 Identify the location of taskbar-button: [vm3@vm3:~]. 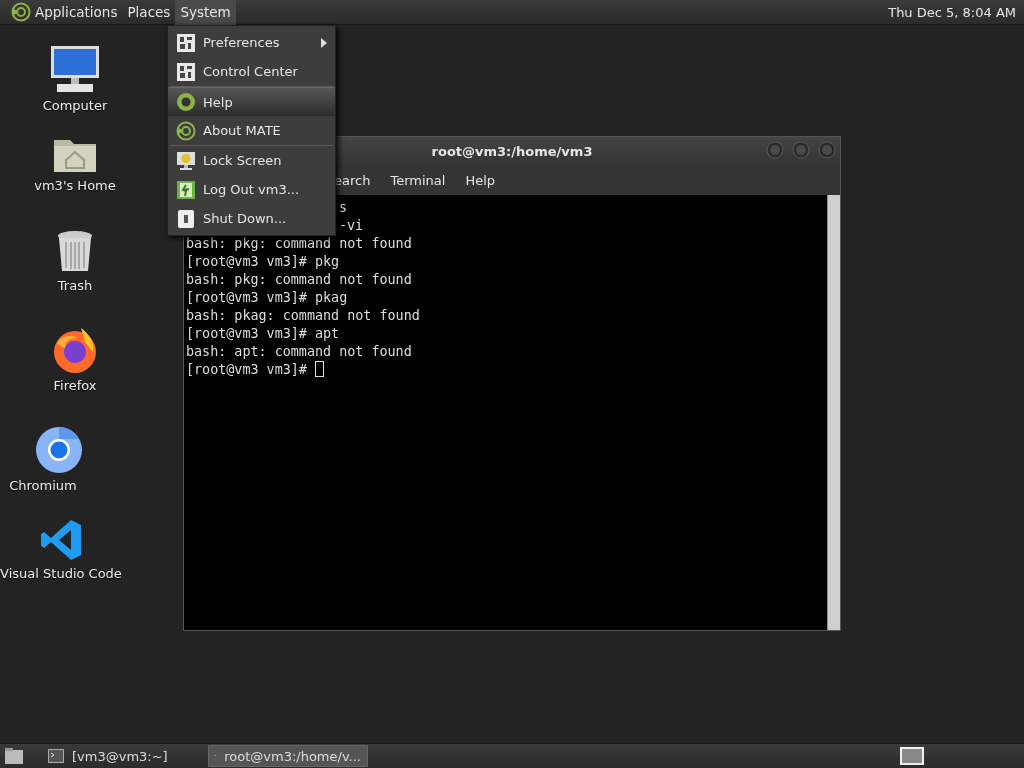
(122, 756).